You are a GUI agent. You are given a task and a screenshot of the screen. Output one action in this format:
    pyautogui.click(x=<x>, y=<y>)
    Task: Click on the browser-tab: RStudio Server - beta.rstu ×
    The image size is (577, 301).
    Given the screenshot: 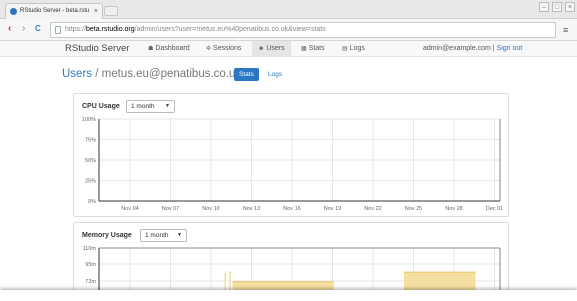 What is the action you would take?
    pyautogui.click(x=54, y=11)
    